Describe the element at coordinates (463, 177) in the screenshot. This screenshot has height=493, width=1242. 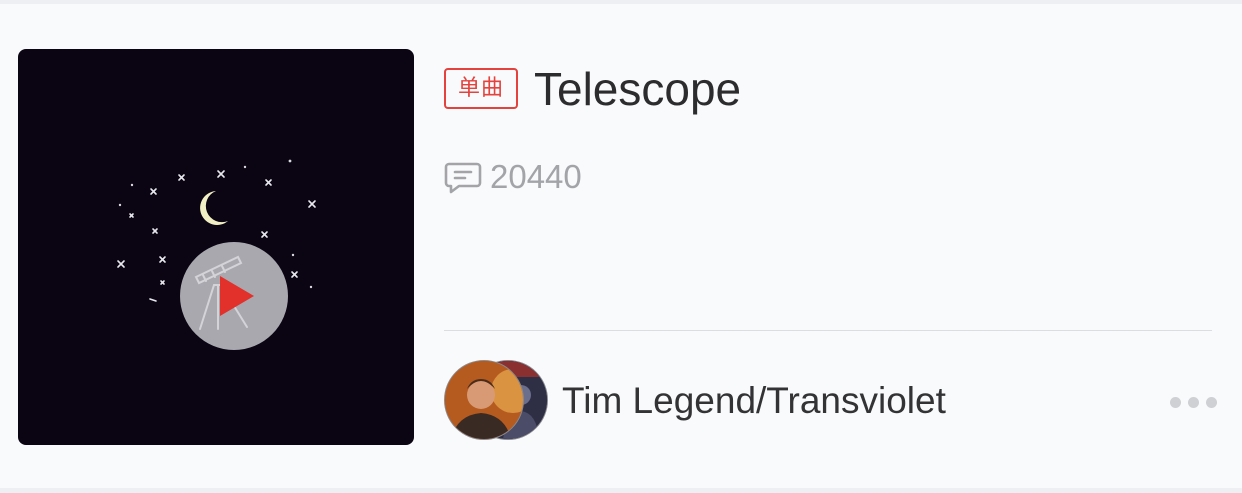
I see `comment-icon` at that location.